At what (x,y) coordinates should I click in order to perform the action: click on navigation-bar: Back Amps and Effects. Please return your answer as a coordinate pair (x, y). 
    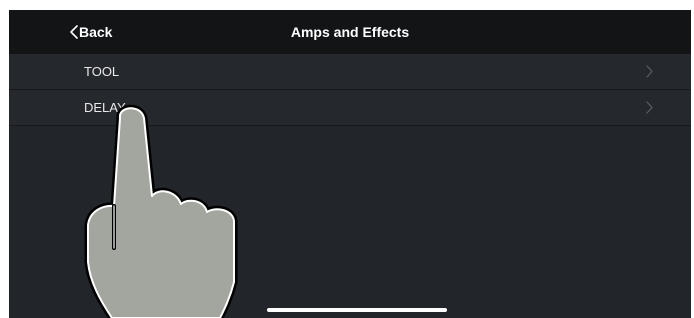
    Looking at the image, I should click on (350, 32).